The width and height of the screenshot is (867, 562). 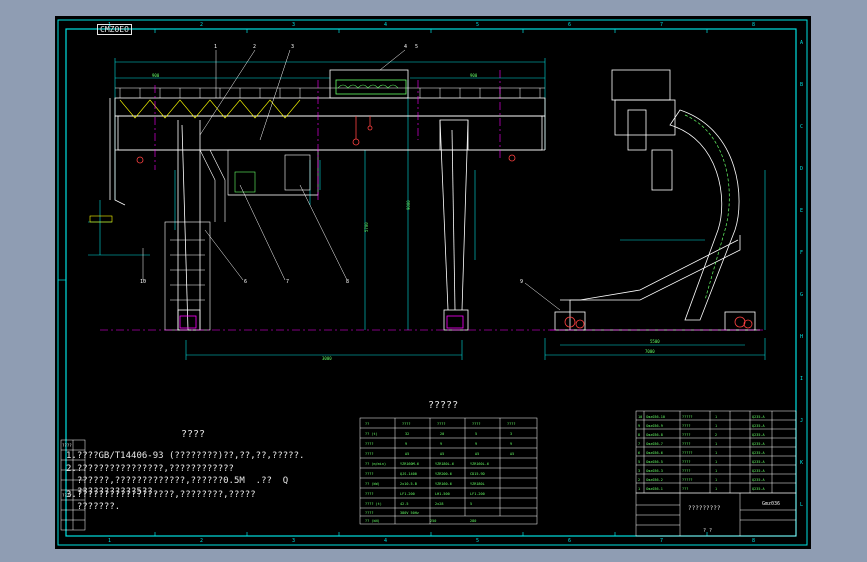 What do you see at coordinates (477, 484) in the screenshot?
I see `svg-text: YZR180L` at bounding box center [477, 484].